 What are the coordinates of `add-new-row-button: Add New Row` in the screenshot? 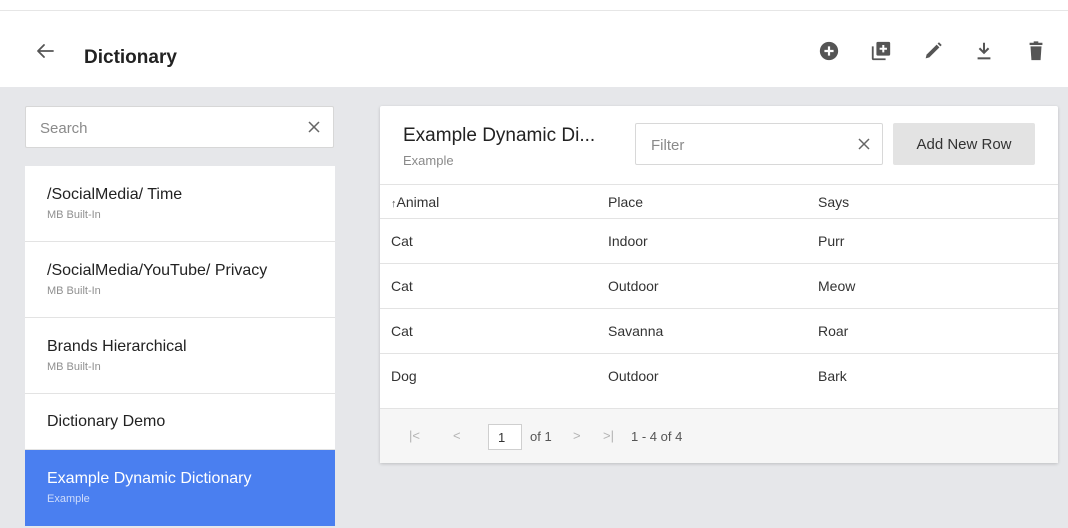 It's located at (964, 144).